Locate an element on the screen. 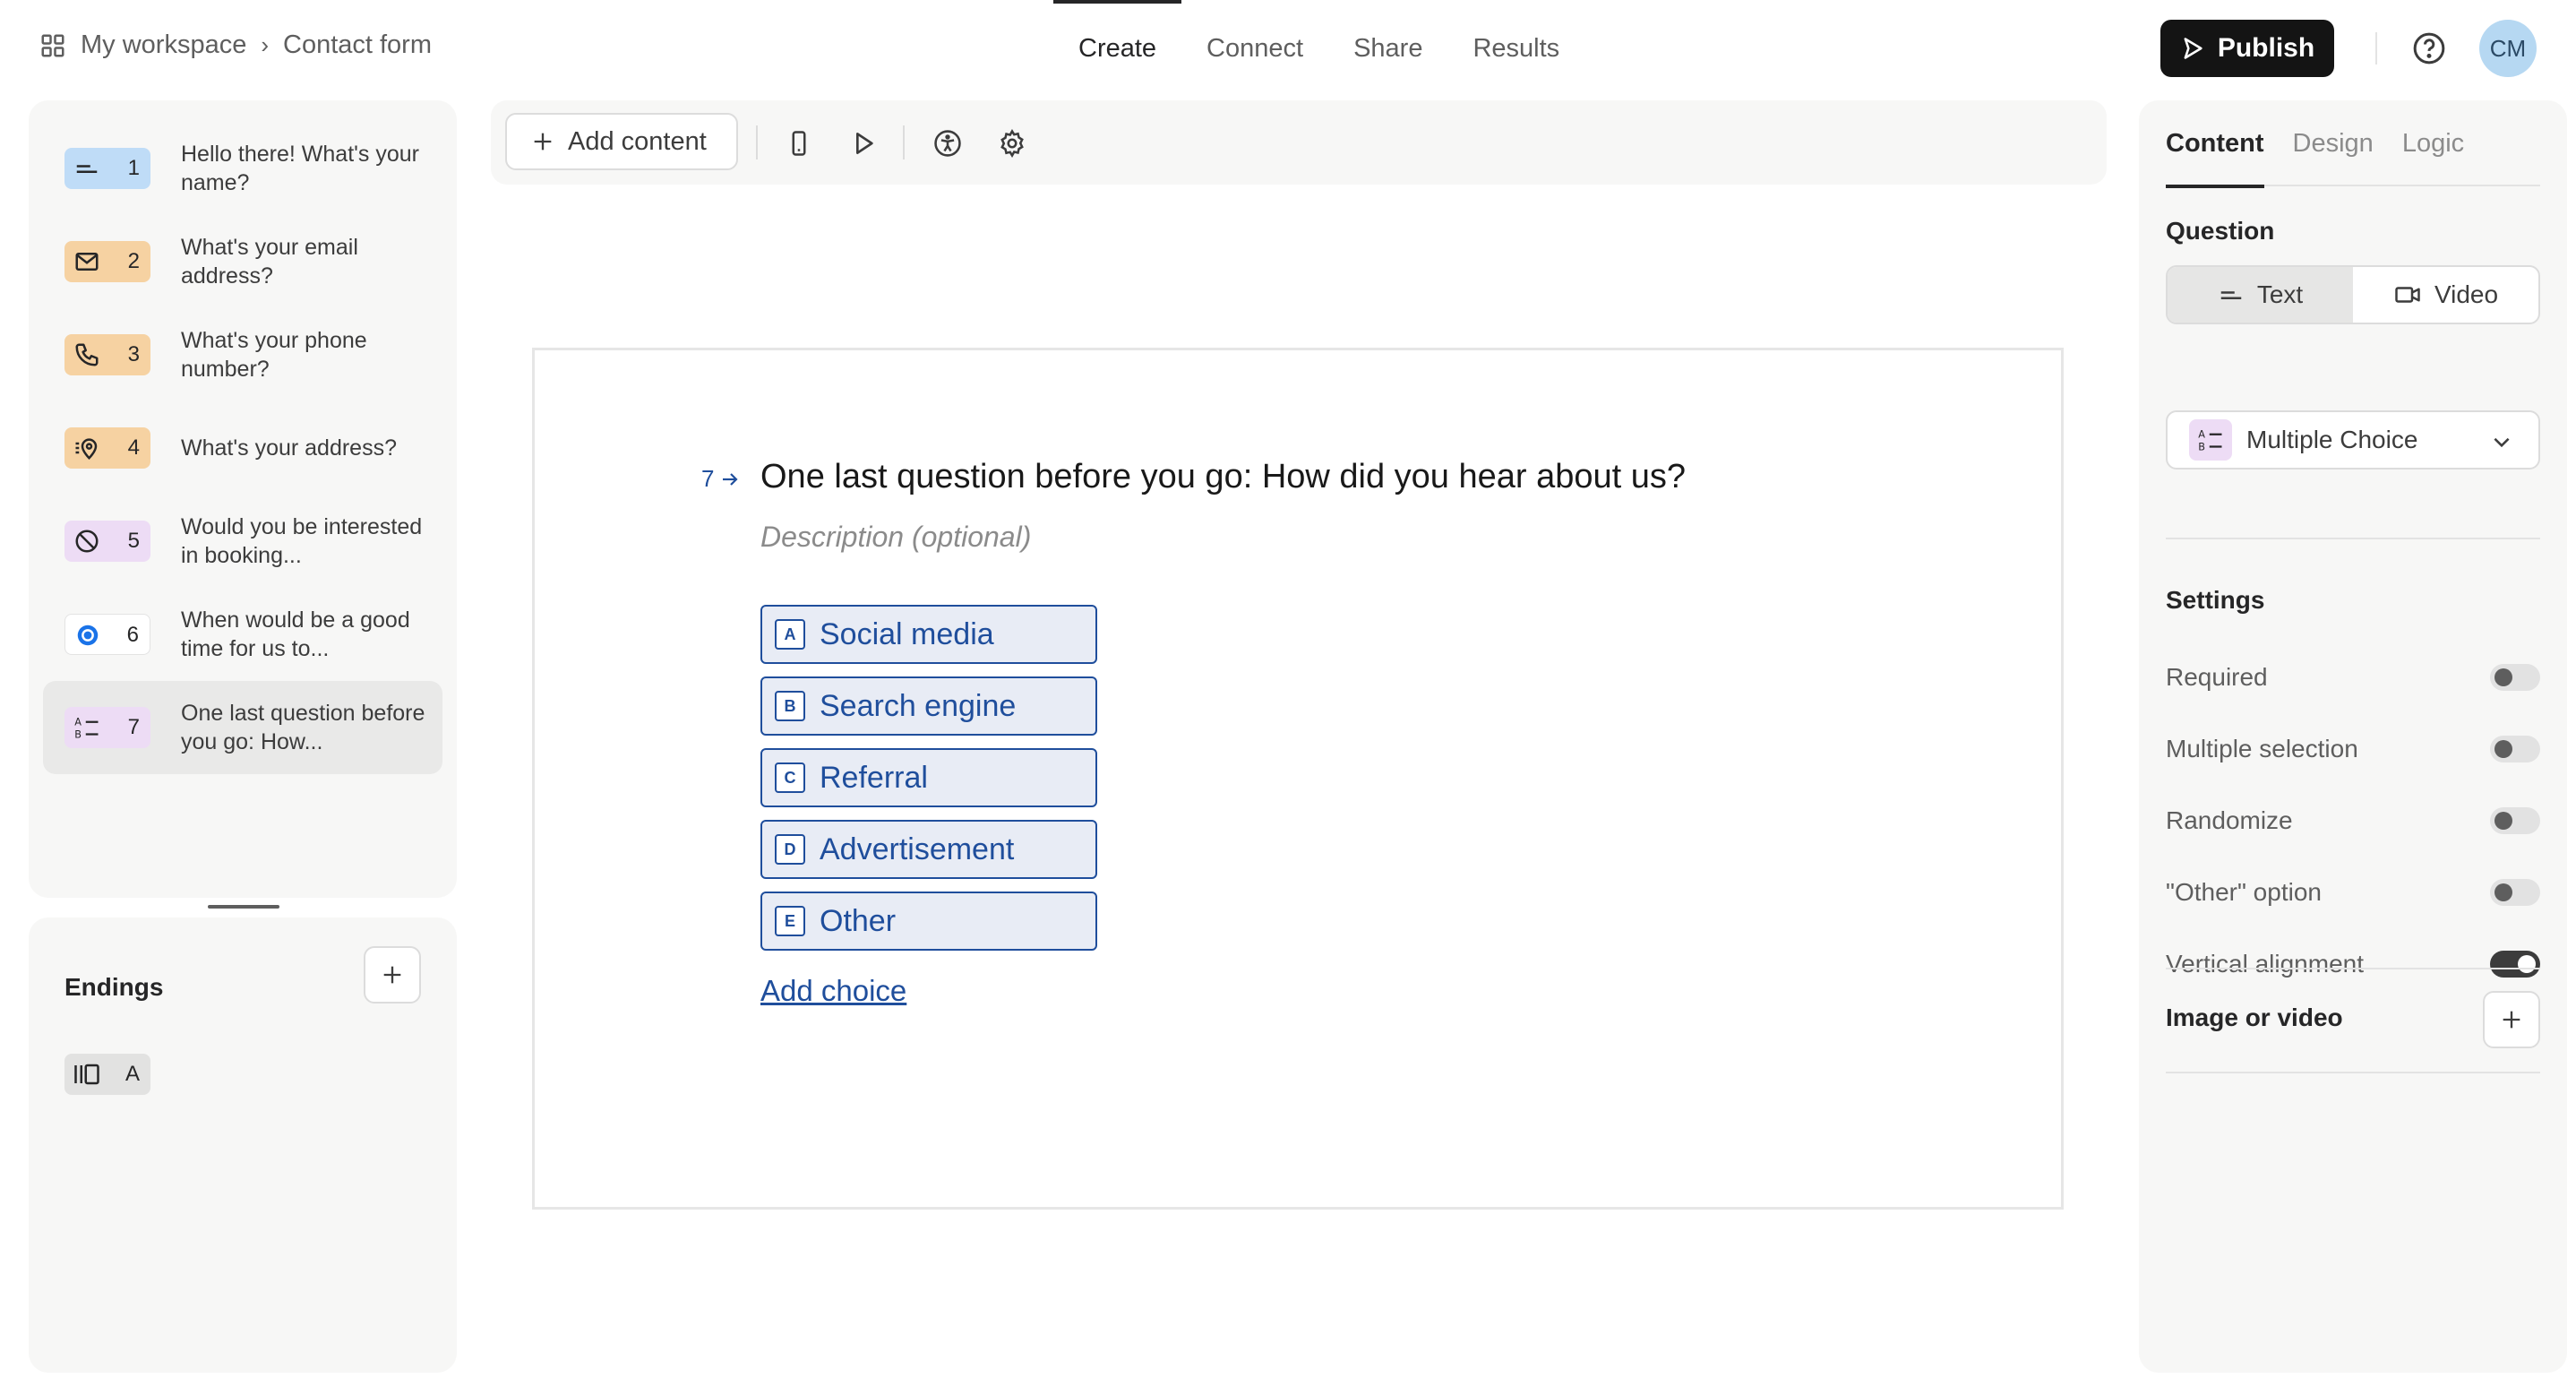 The width and height of the screenshot is (2576, 1387). question-title: Hello there! What's your name? is located at coordinates (300, 168).